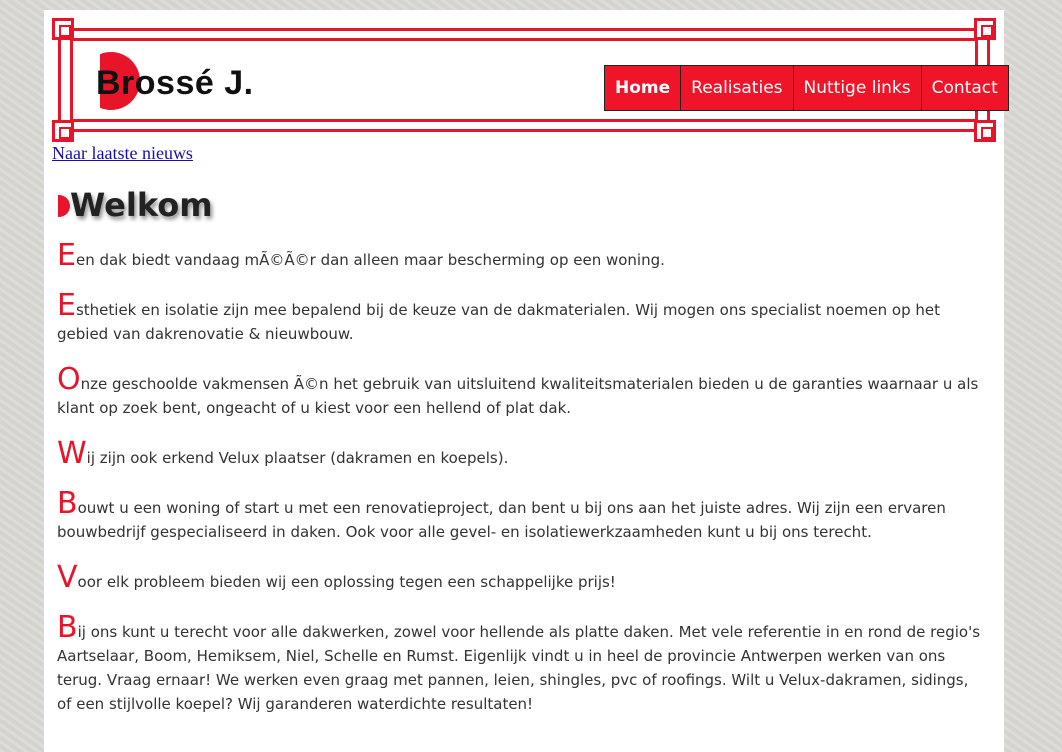  What do you see at coordinates (965, 88) in the screenshot?
I see `nav-item-contact: Contact` at bounding box center [965, 88].